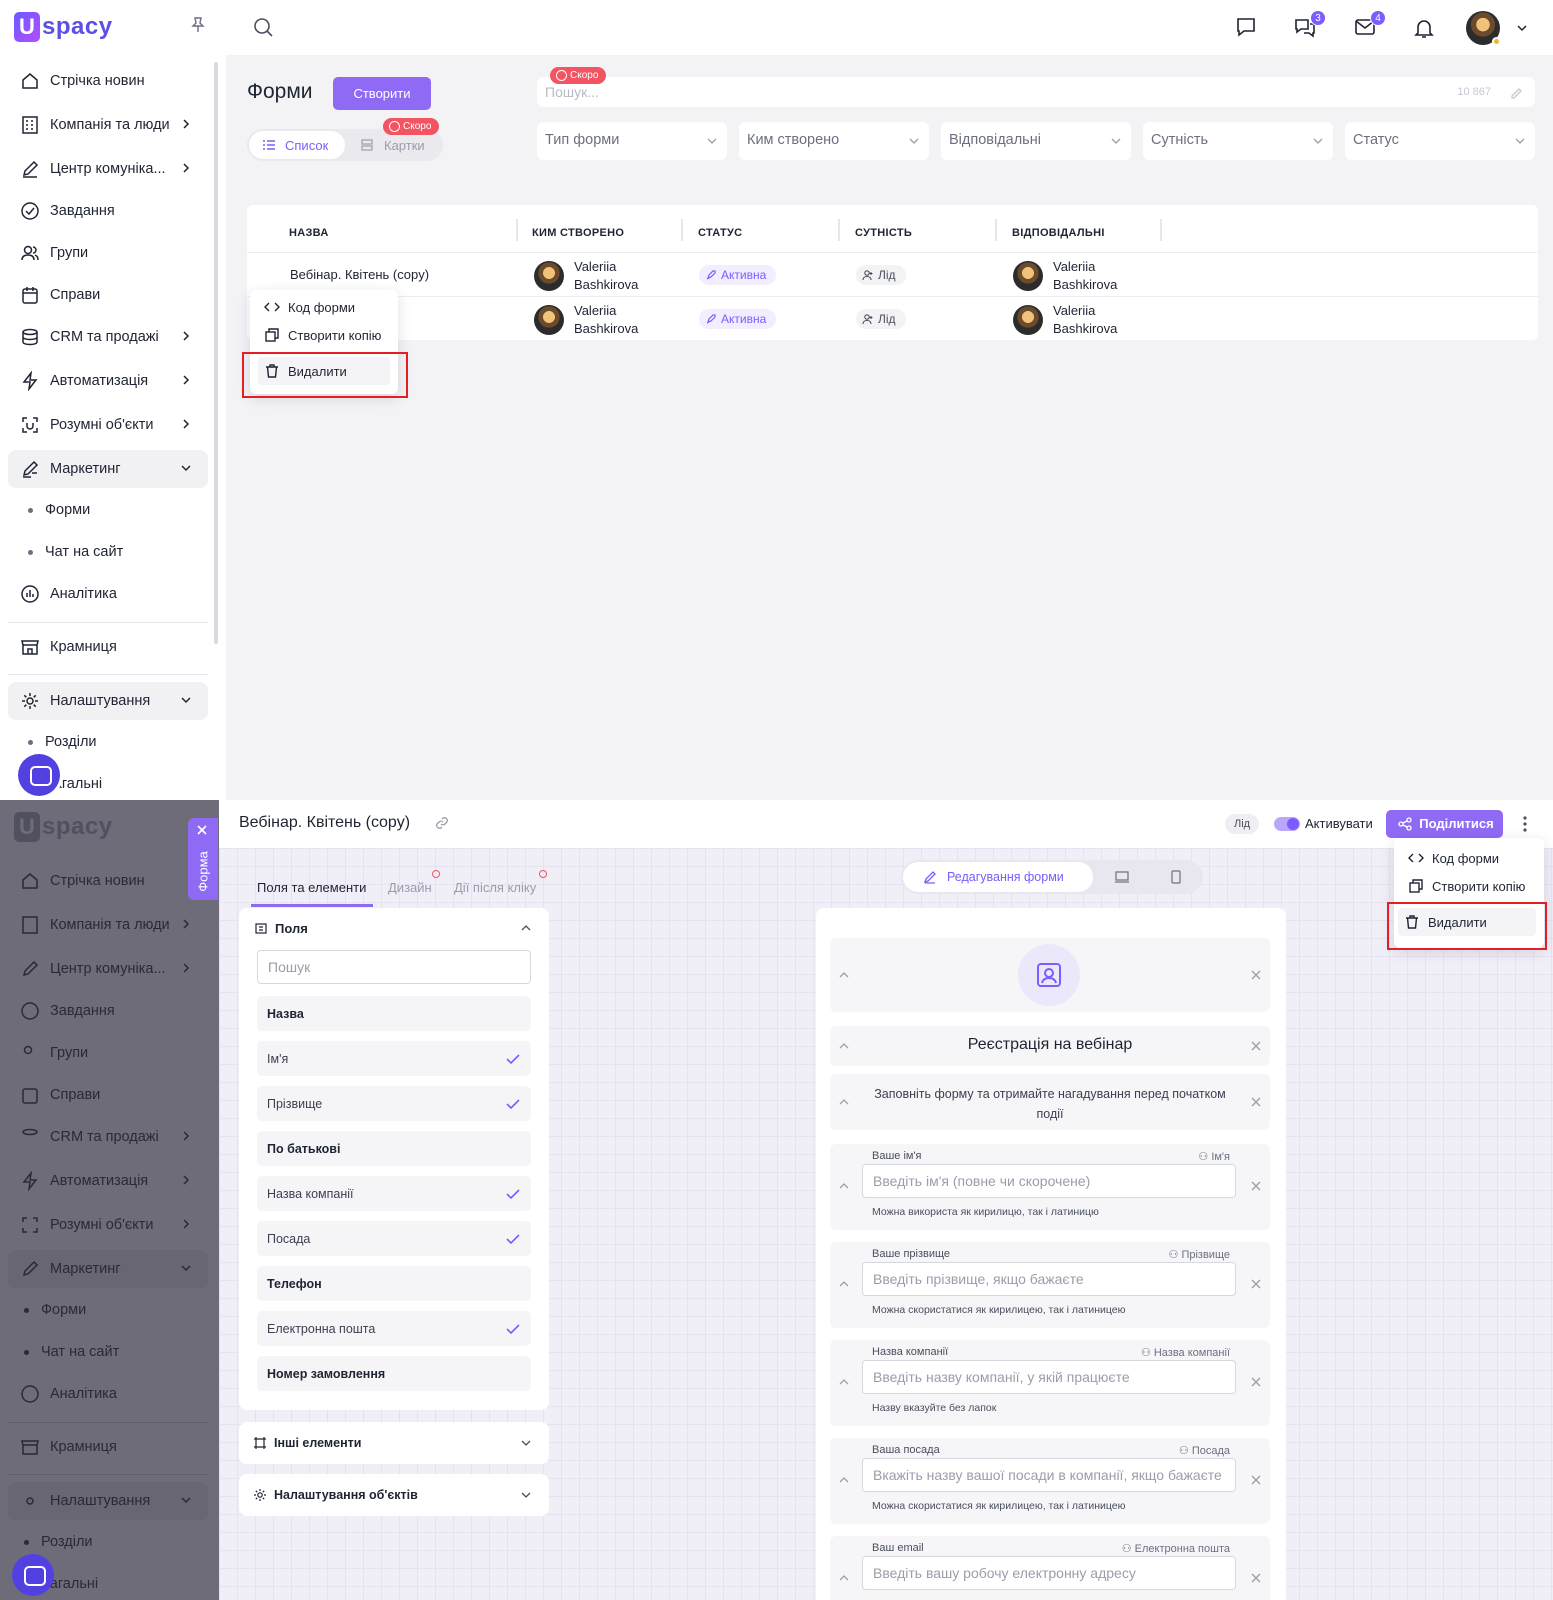  I want to click on activate-toggle, so click(1287, 824).